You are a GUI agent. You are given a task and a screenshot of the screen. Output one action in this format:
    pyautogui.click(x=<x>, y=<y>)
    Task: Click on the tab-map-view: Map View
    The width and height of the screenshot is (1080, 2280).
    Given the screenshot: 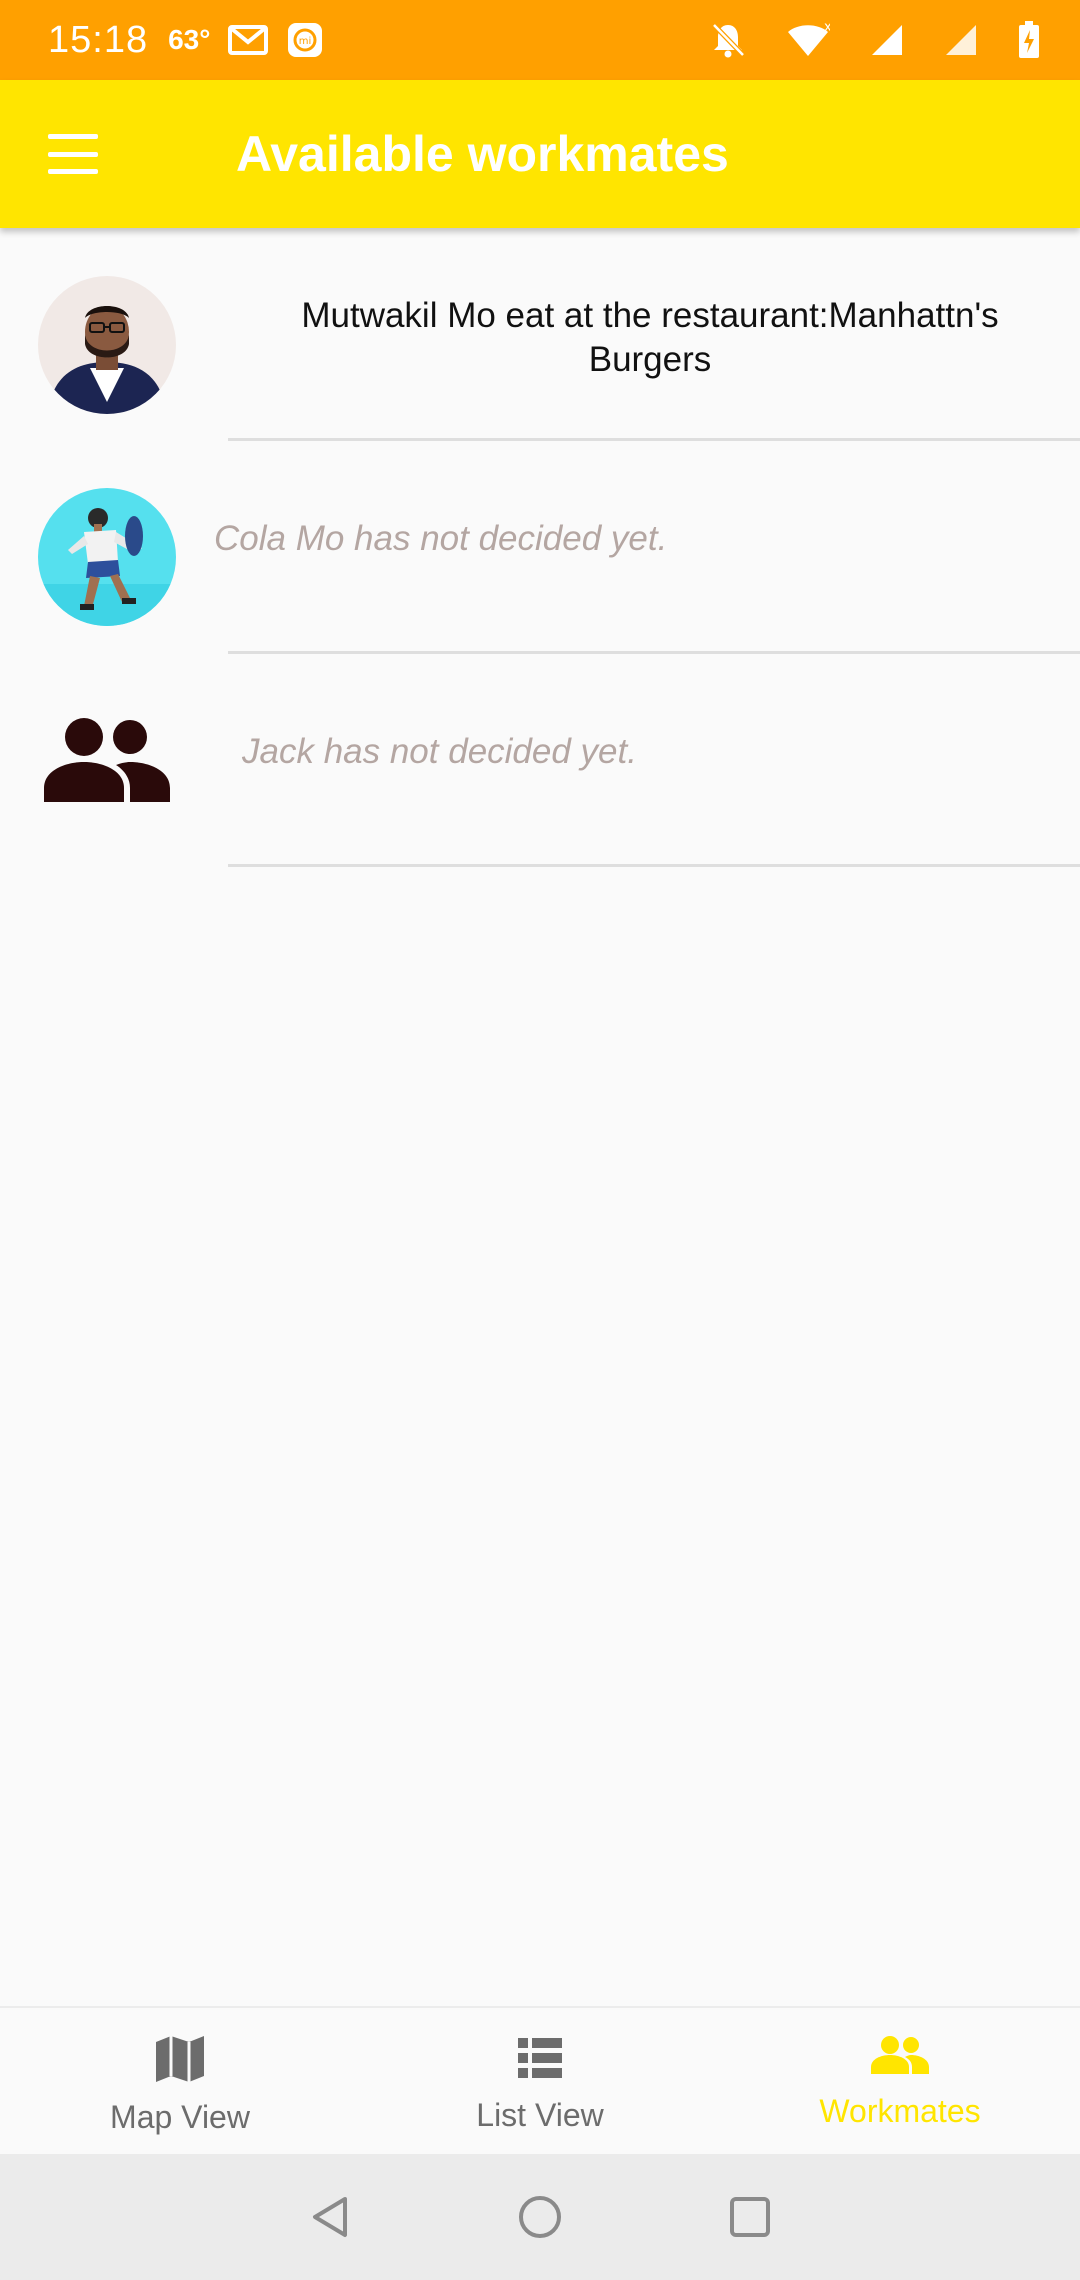 What is the action you would take?
    pyautogui.click(x=180, y=2082)
    